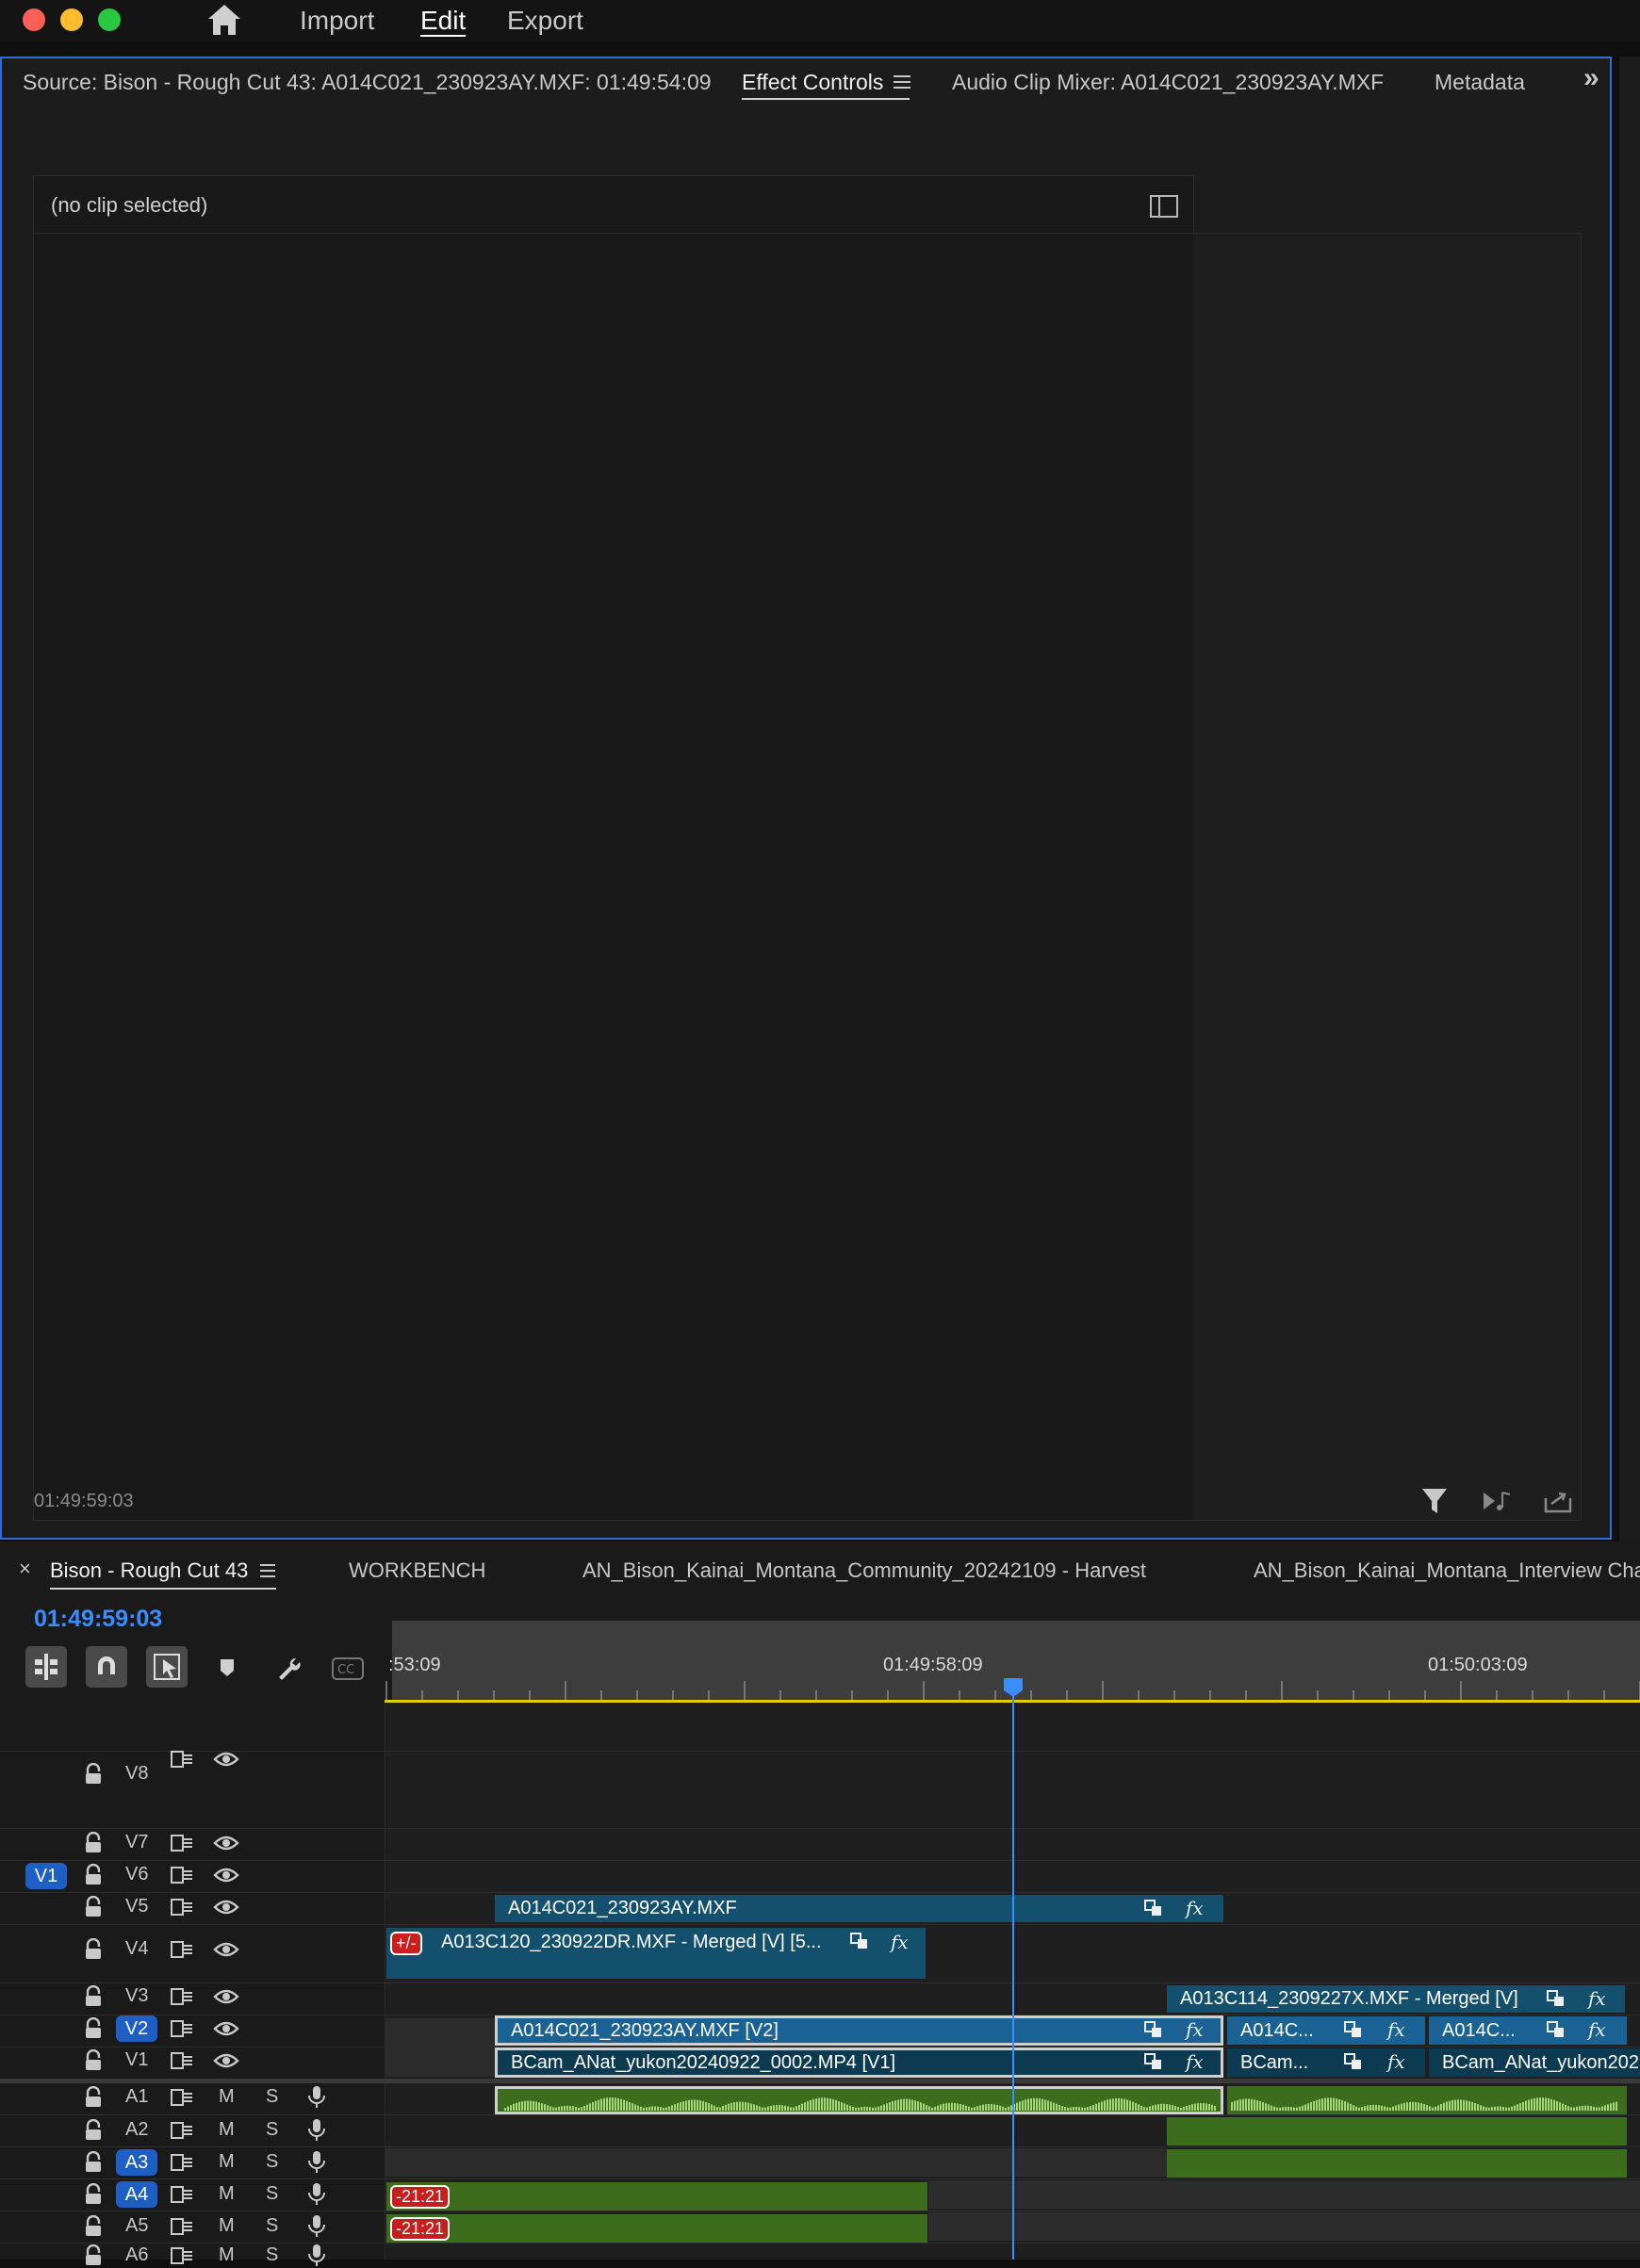  What do you see at coordinates (136, 2255) in the screenshot?
I see `track-label-a6: A6` at bounding box center [136, 2255].